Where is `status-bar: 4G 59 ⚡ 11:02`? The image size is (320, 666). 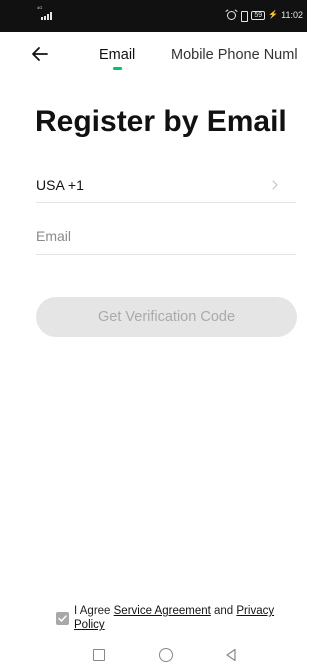
status-bar: 4G 59 ⚡ 11:02 is located at coordinates (153, 16).